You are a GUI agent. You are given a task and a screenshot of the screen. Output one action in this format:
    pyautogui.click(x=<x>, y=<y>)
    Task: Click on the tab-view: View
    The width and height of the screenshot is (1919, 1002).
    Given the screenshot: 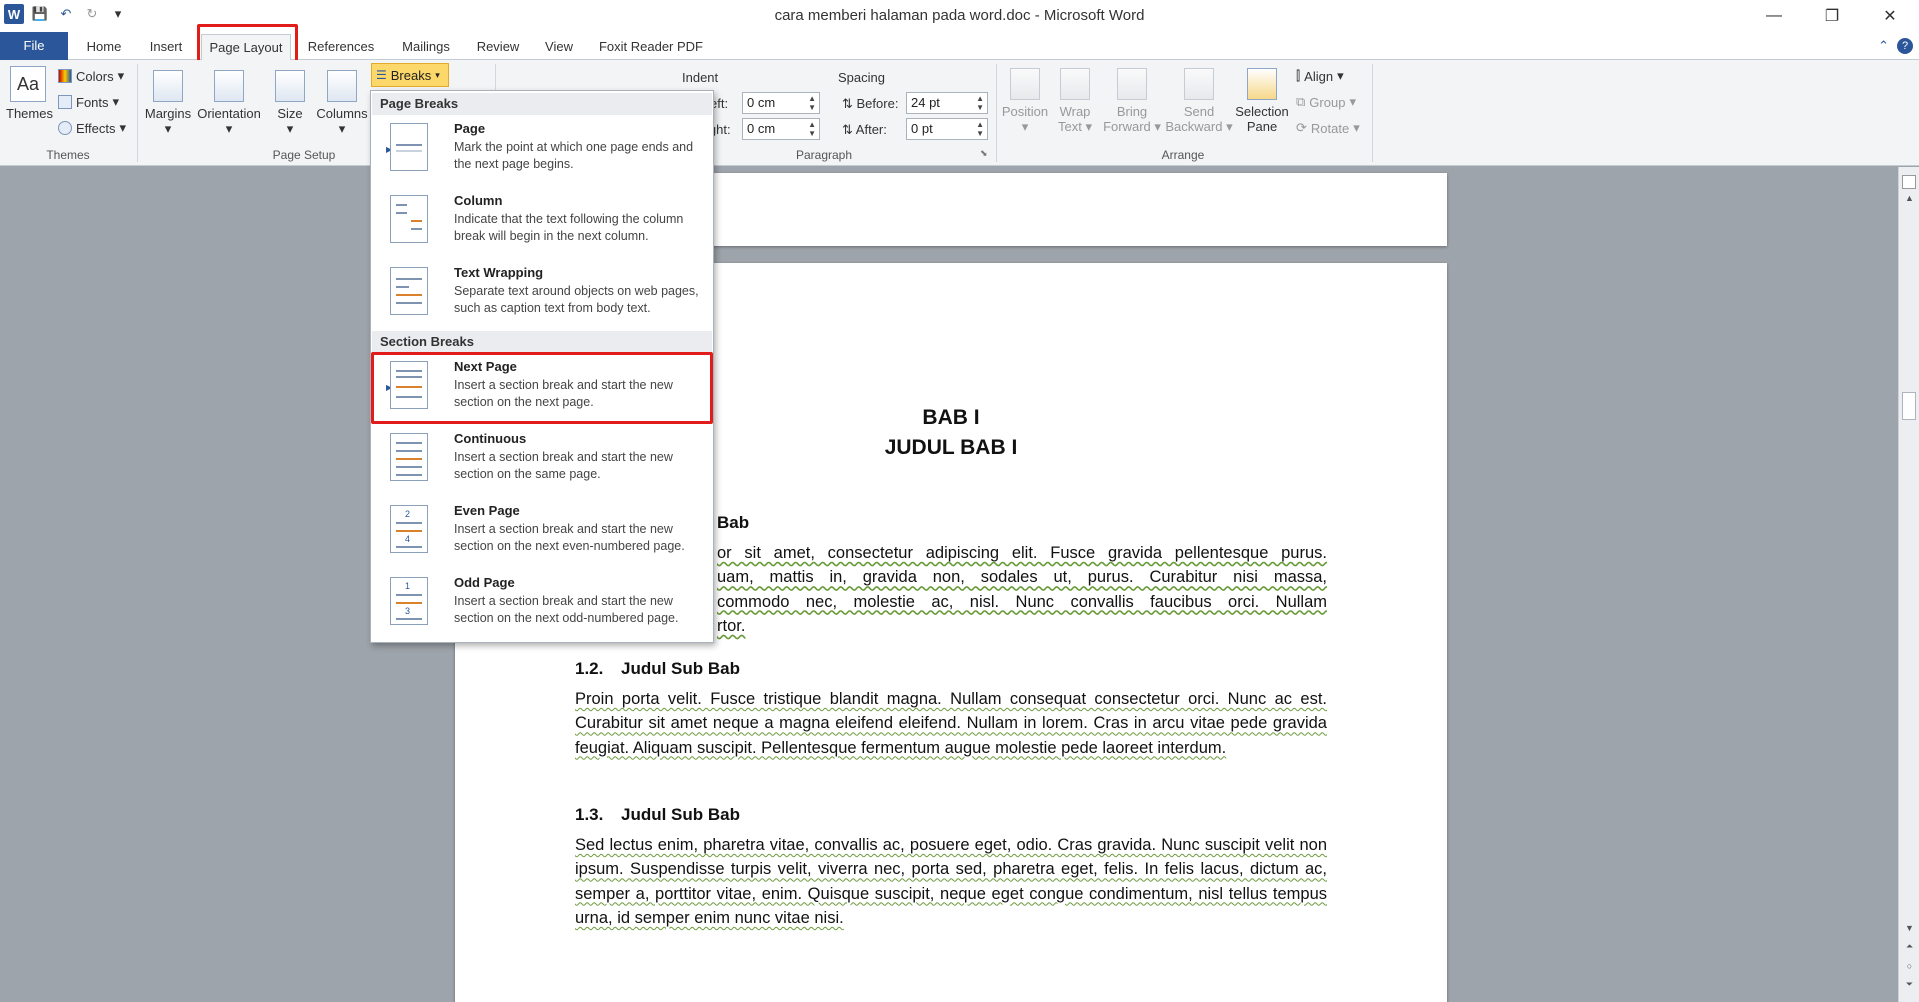 What is the action you would take?
    pyautogui.click(x=559, y=47)
    